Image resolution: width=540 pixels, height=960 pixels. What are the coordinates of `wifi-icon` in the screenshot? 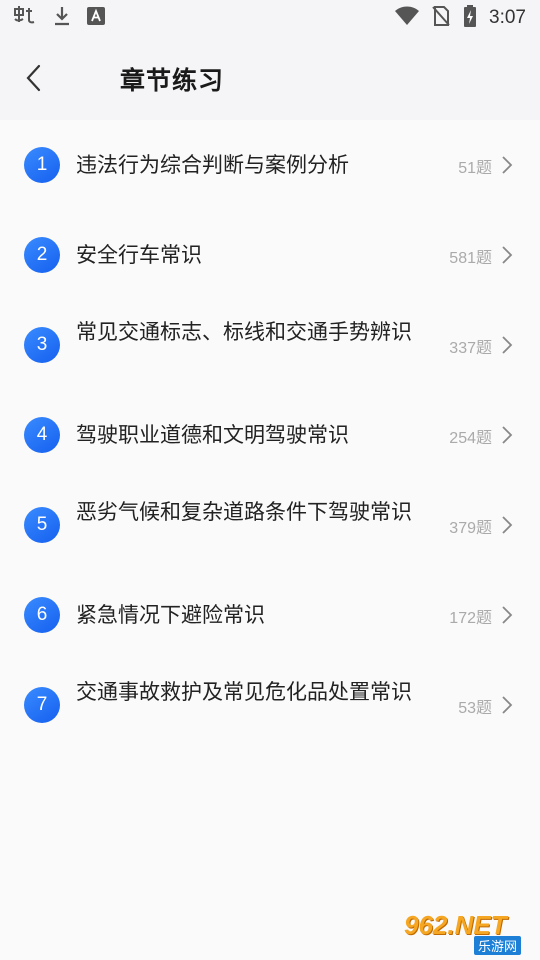 It's located at (407, 18).